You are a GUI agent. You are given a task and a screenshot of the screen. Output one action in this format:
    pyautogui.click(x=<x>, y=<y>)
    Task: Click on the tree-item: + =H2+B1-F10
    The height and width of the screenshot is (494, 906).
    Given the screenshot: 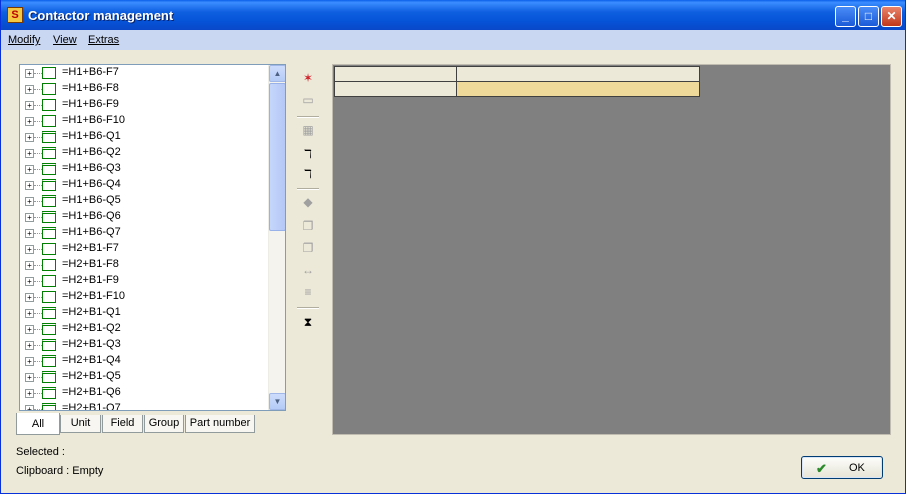 What is the action you would take?
    pyautogui.click(x=142, y=297)
    